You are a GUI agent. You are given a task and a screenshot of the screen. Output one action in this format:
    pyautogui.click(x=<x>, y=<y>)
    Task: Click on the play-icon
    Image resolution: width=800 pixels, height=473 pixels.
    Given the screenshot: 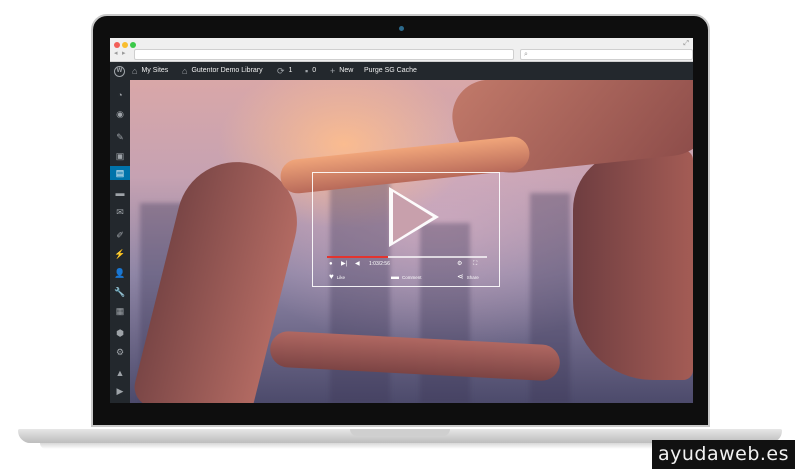 What is the action you would take?
    pyautogui.click(x=414, y=217)
    